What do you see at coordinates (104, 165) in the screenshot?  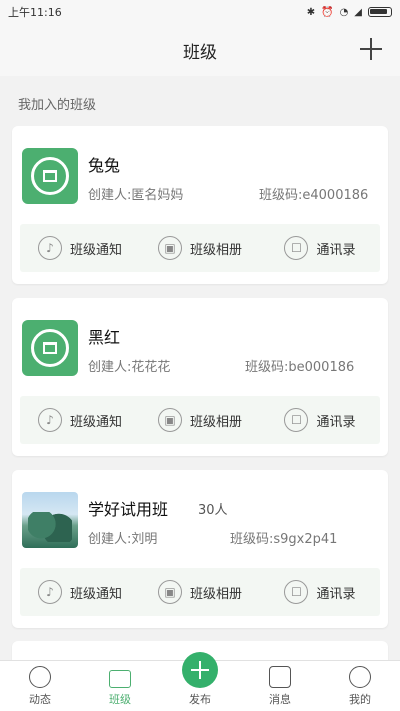 I see `class-name: 兔兔` at bounding box center [104, 165].